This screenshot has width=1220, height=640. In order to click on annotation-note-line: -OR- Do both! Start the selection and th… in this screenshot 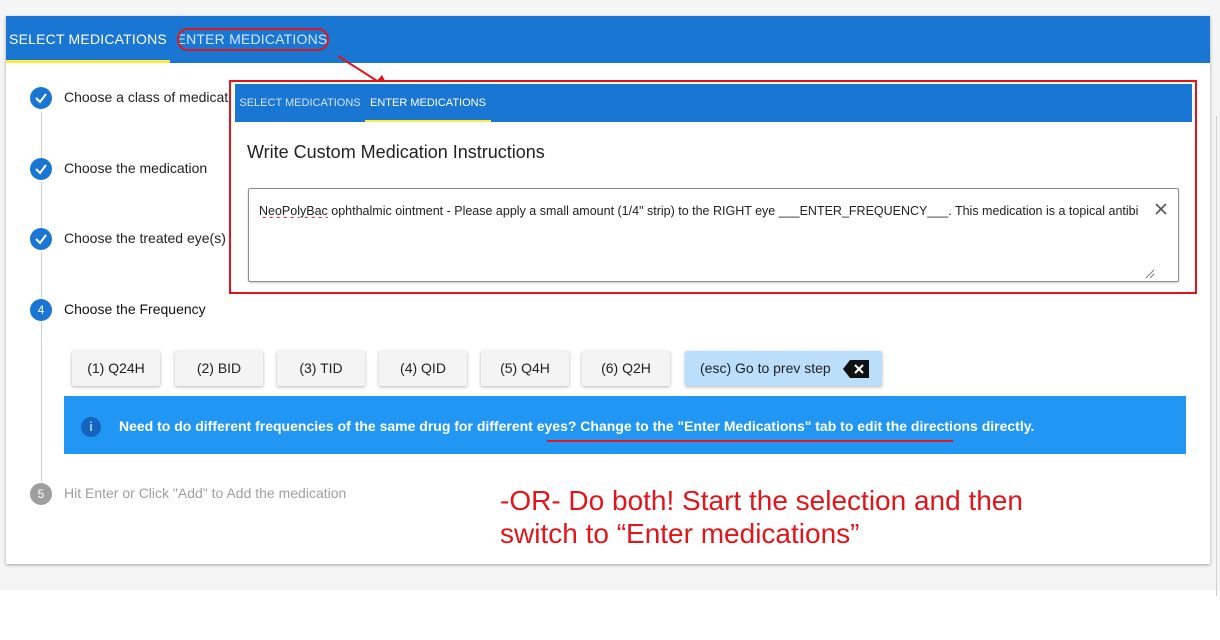, I will do `click(761, 500)`.